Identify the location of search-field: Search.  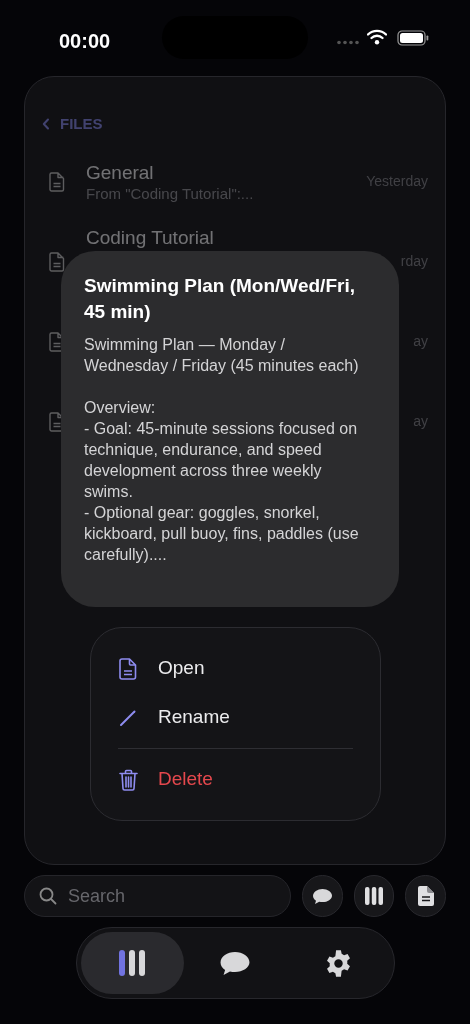
(157, 896).